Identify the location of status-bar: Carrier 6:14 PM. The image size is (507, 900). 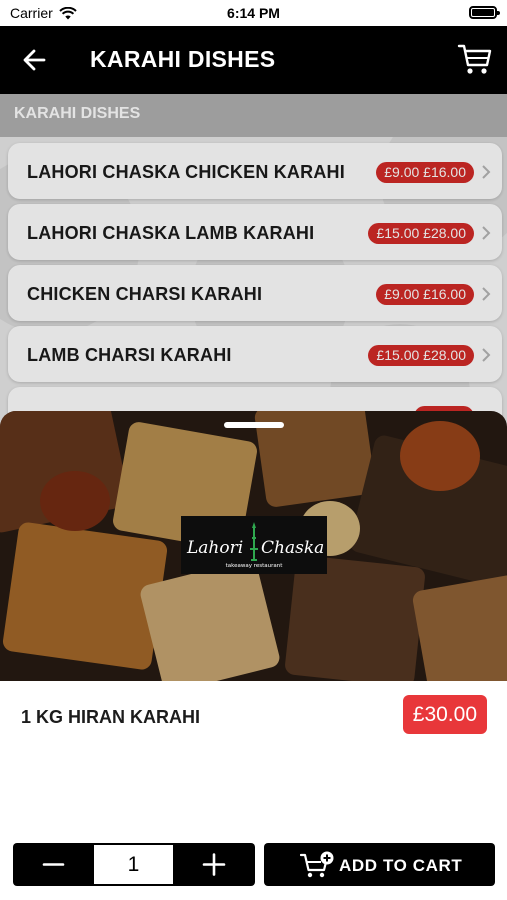
(253, 13).